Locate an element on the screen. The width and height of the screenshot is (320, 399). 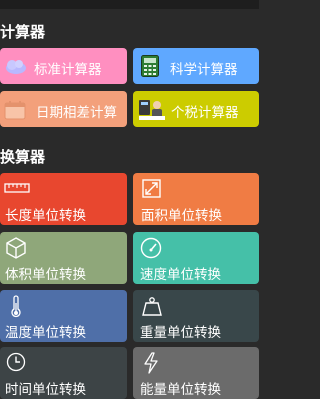
ruler-icon is located at coordinates (17, 188).